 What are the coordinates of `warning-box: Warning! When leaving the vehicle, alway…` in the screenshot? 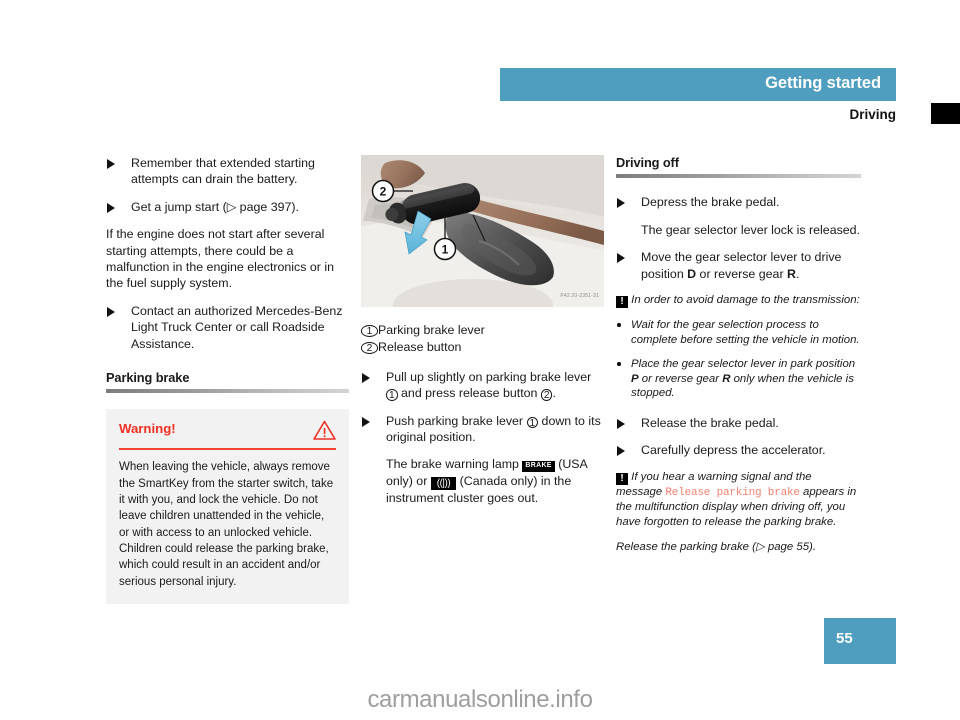 It's located at (227, 506).